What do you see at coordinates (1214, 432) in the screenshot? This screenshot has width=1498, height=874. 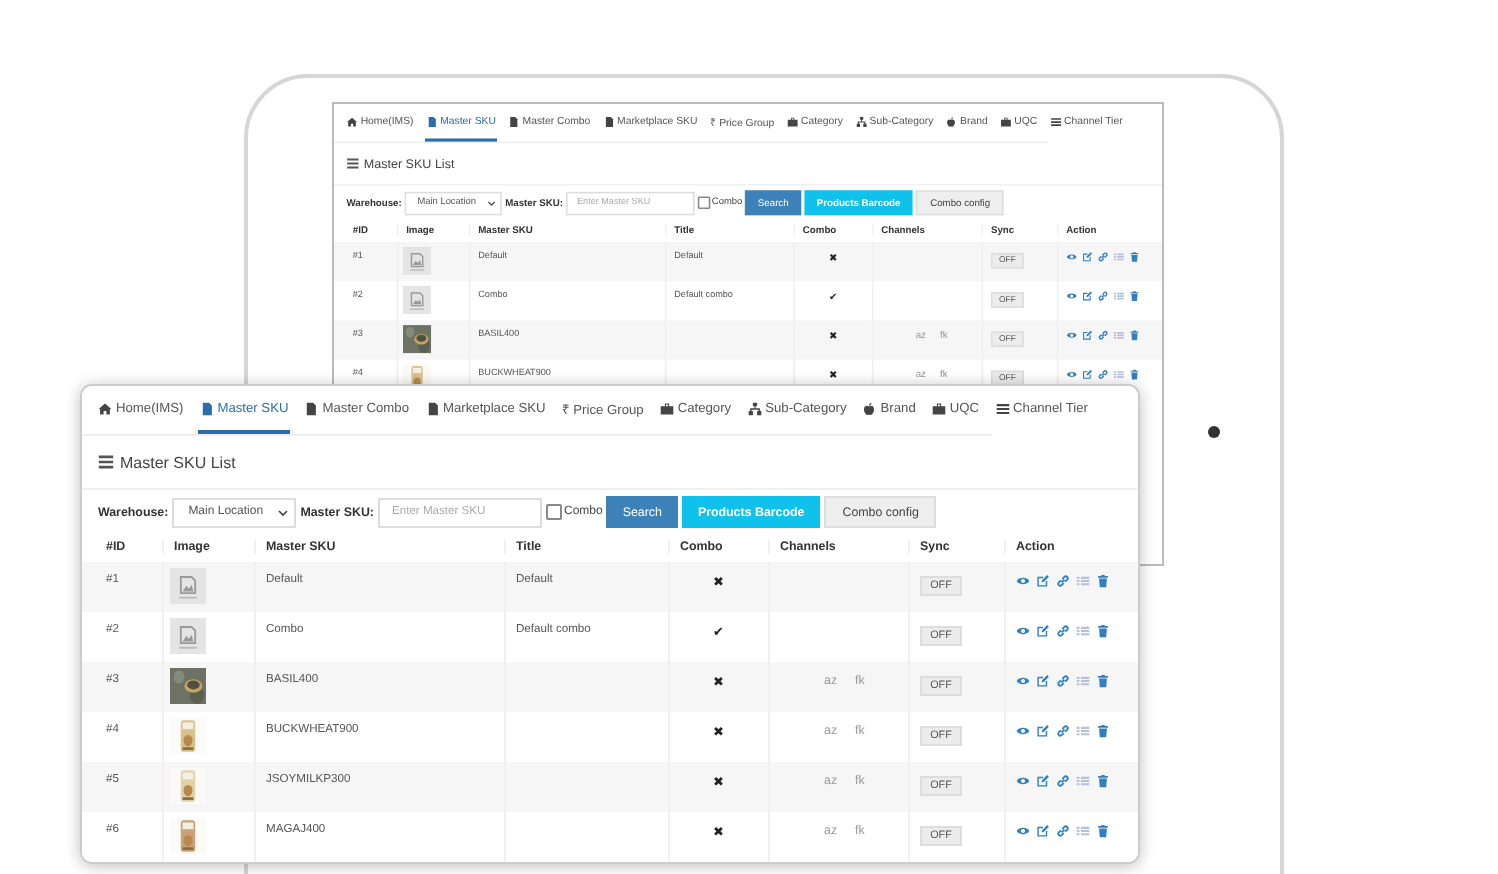 I see `tablet-camera` at bounding box center [1214, 432].